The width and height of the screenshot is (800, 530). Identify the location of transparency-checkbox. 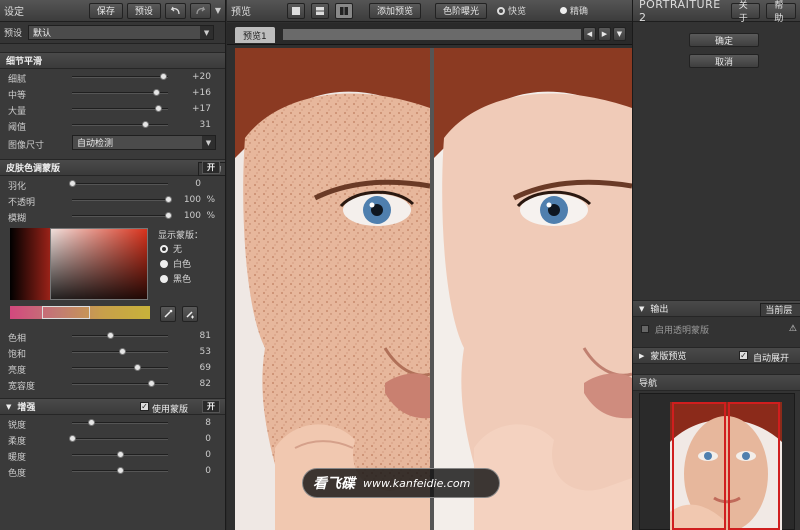
(645, 329).